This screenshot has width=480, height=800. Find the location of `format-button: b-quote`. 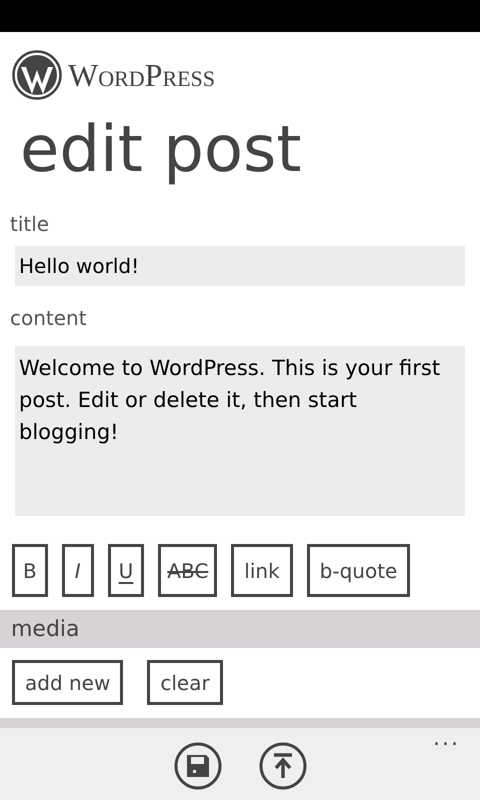

format-button: b-quote is located at coordinates (358, 570).